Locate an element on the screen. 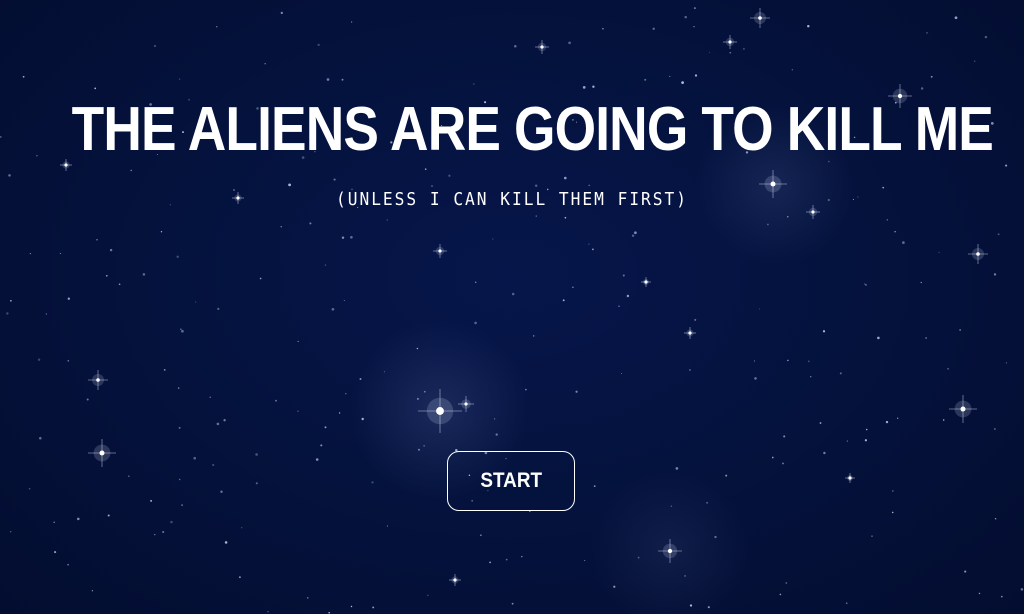  start-button: START is located at coordinates (511, 481).